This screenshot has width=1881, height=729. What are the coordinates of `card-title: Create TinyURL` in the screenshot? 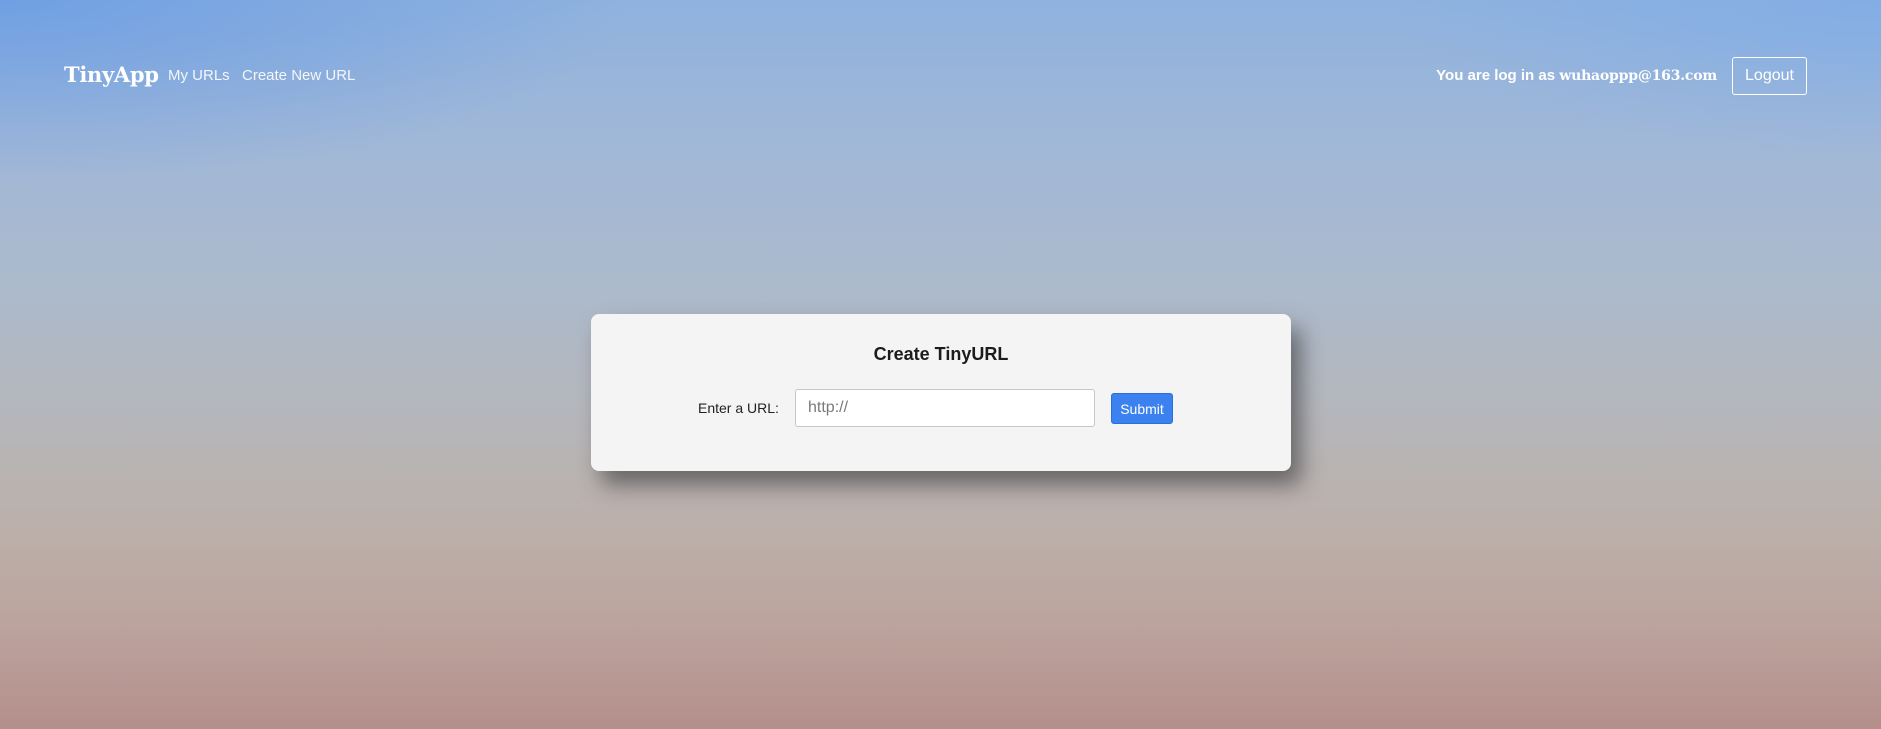 It's located at (941, 354).